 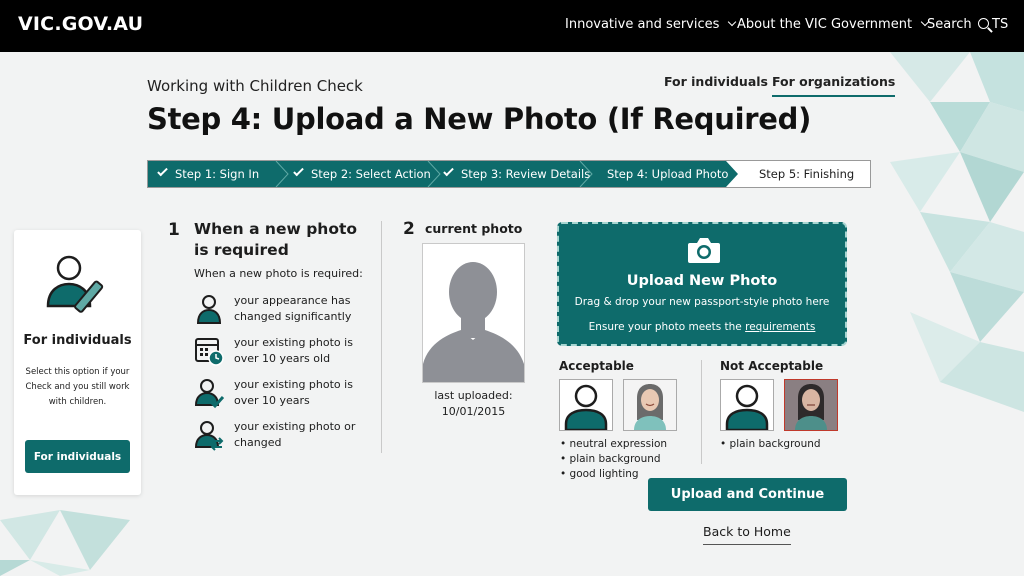 I want to click on section-1-title: When a new photo is required, so click(x=276, y=239).